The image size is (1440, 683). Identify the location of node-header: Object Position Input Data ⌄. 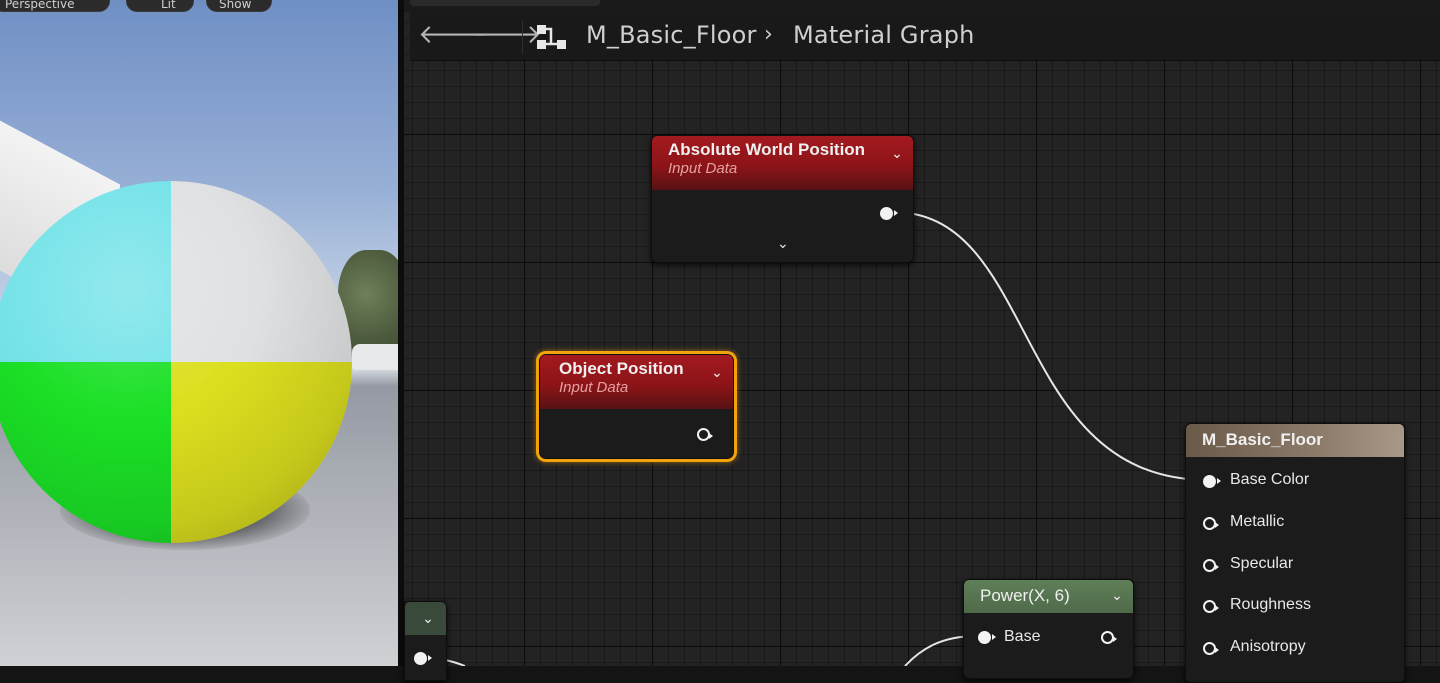
(636, 382).